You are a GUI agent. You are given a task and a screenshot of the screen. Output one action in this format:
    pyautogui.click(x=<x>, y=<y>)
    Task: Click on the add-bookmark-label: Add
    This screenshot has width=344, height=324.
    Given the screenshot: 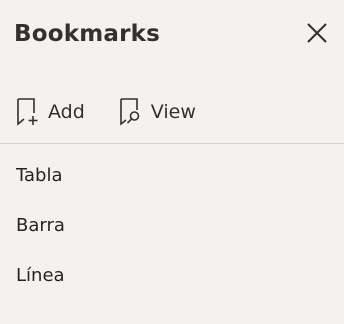 What is the action you would take?
    pyautogui.click(x=66, y=112)
    